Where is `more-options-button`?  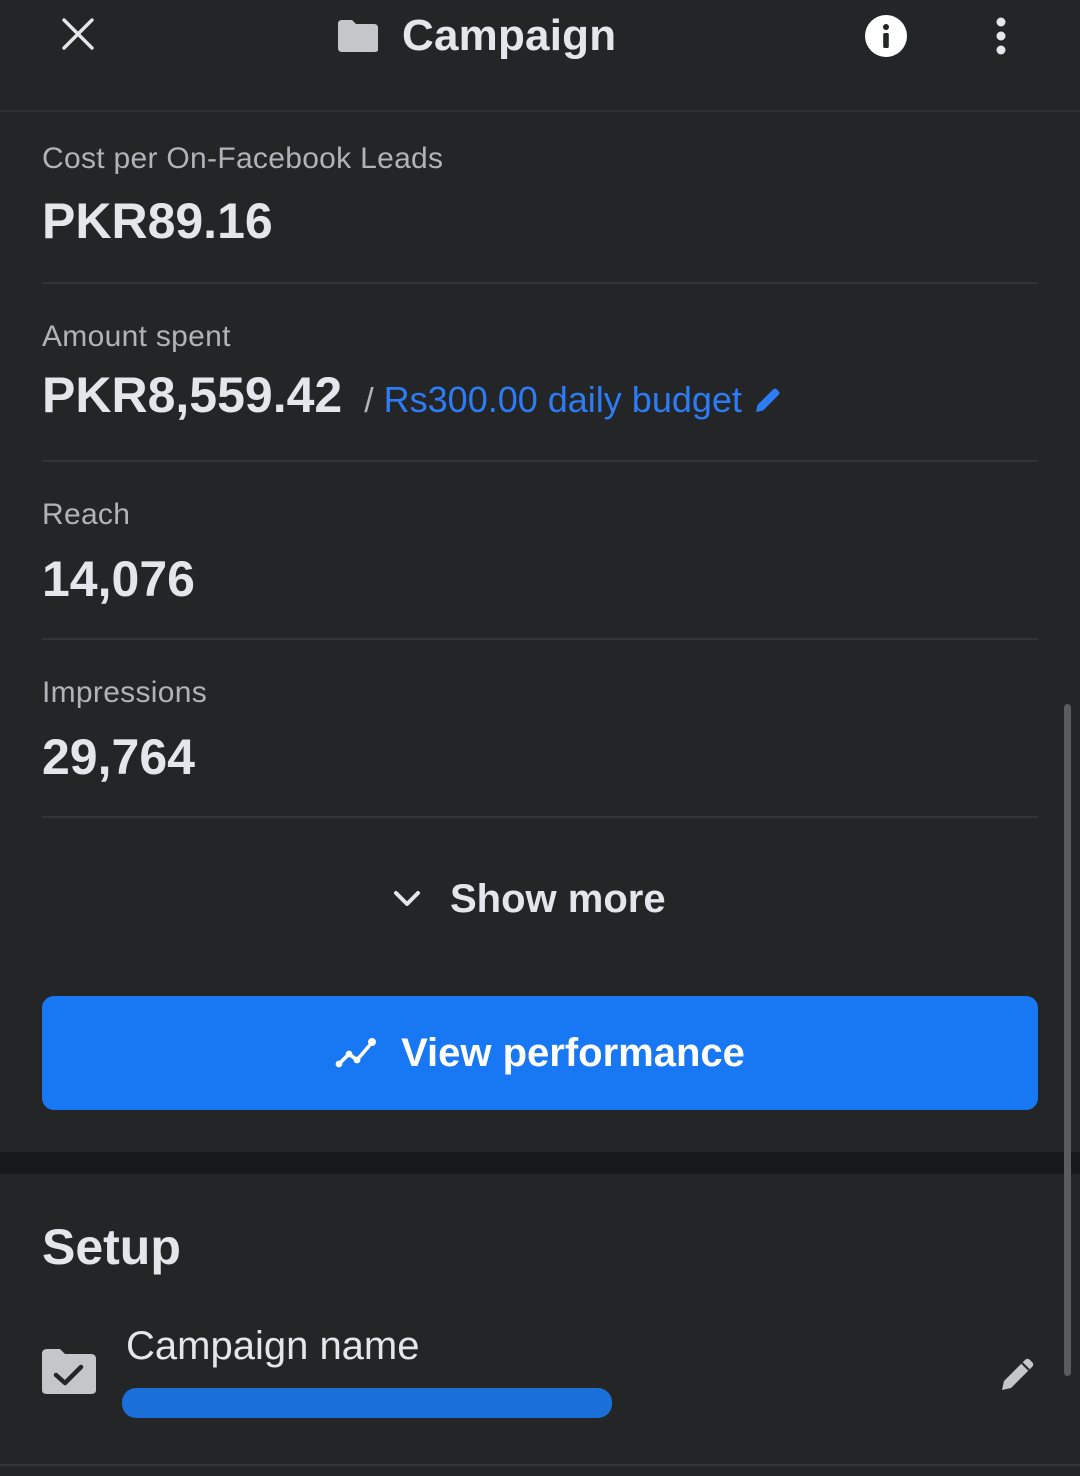
more-options-button is located at coordinates (1001, 36).